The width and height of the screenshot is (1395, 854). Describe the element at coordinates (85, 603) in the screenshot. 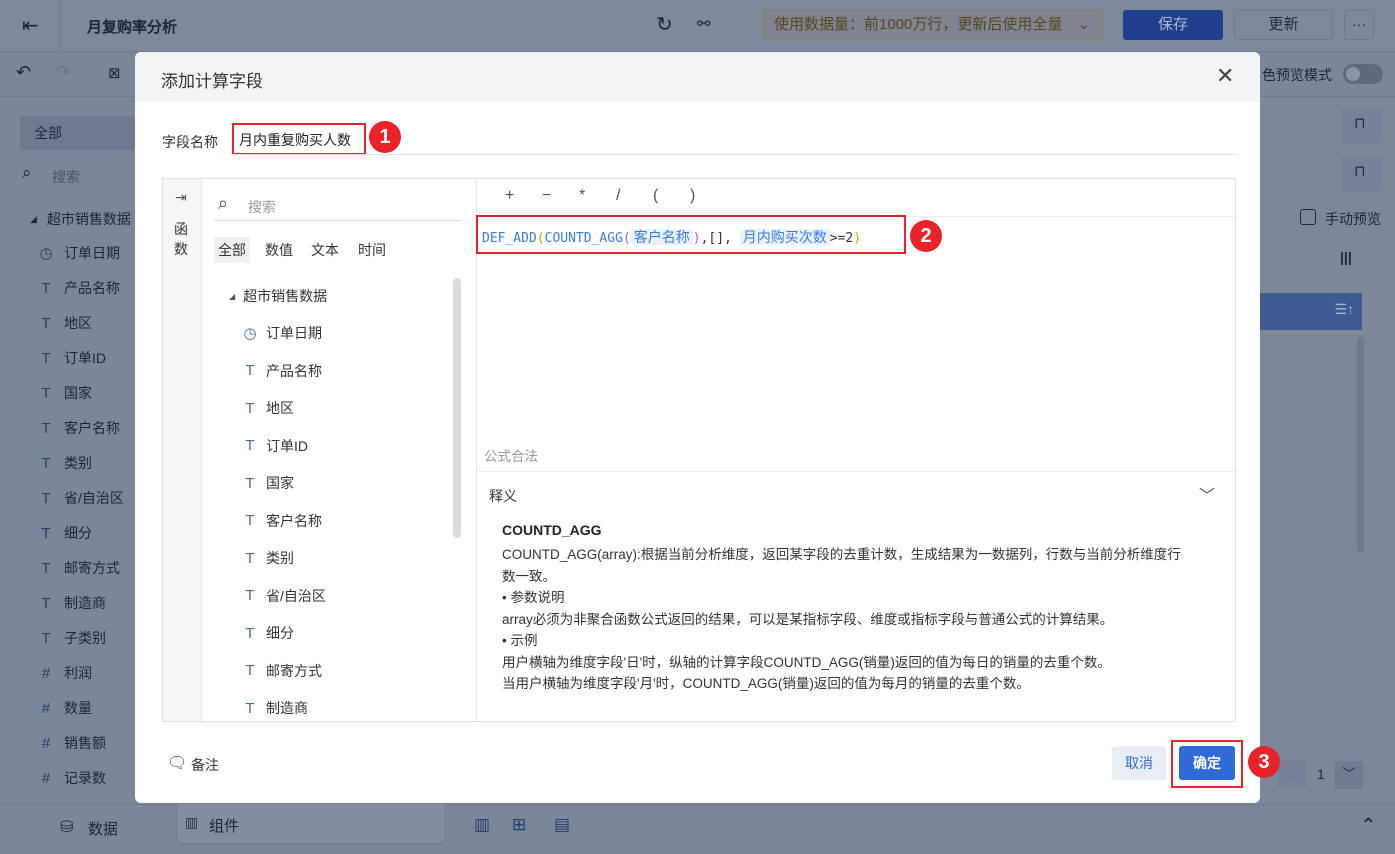

I see `field-label: 制造商` at that location.